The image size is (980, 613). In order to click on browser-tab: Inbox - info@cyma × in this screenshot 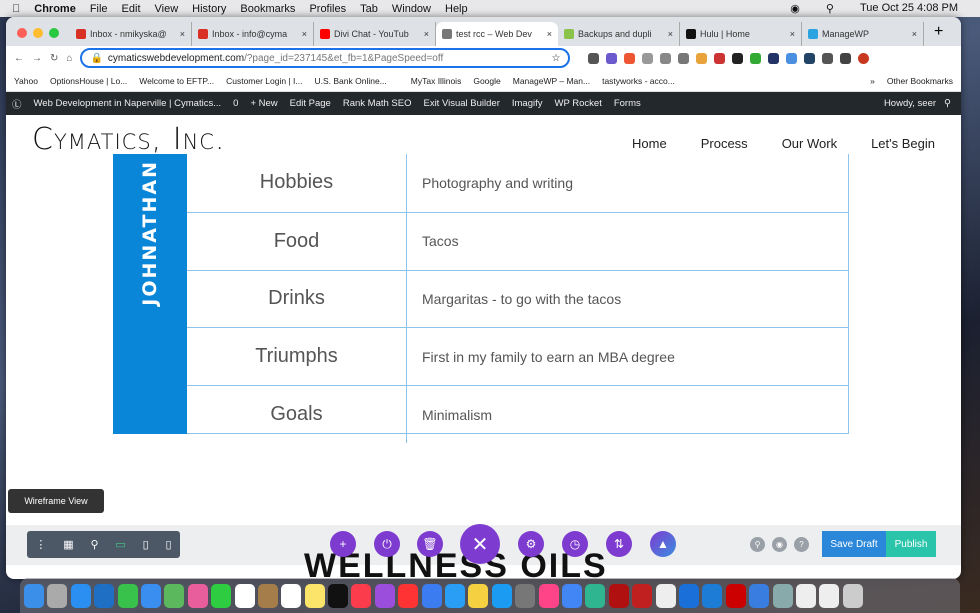, I will do `click(253, 34)`.